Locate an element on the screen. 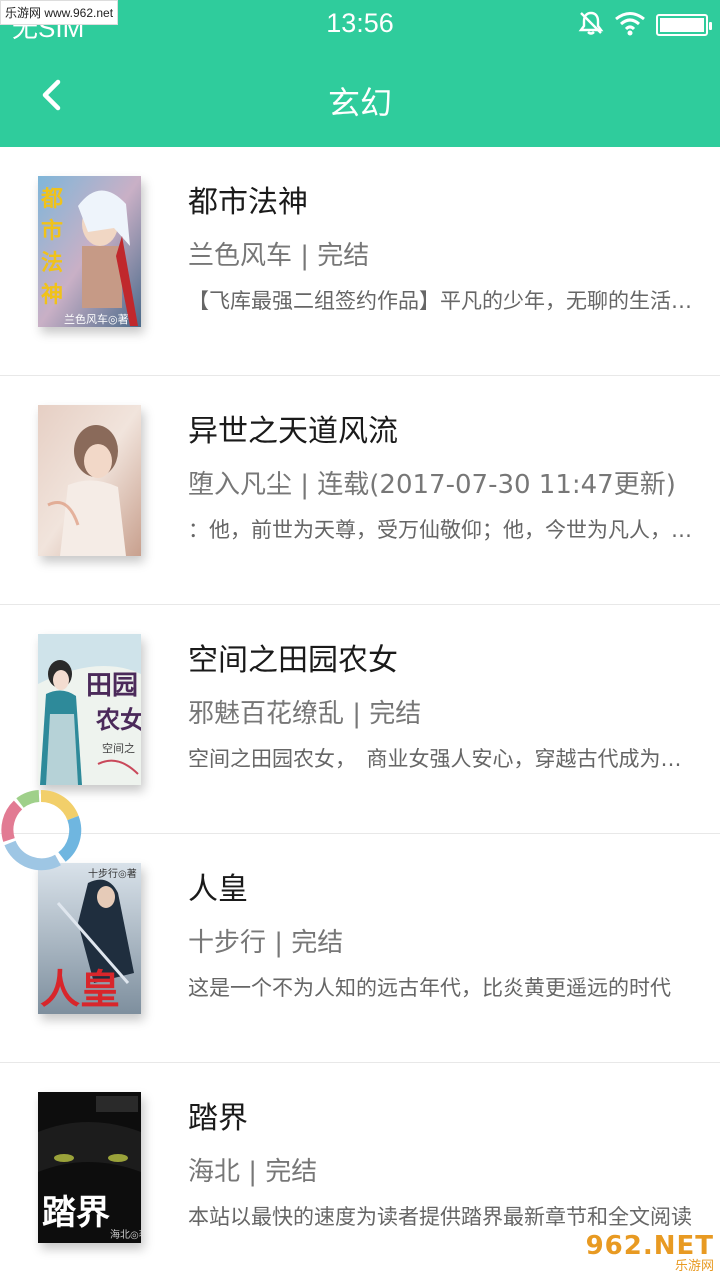 The width and height of the screenshot is (720, 1280). book-meta: 海北 | 完结 is located at coordinates (253, 1172).